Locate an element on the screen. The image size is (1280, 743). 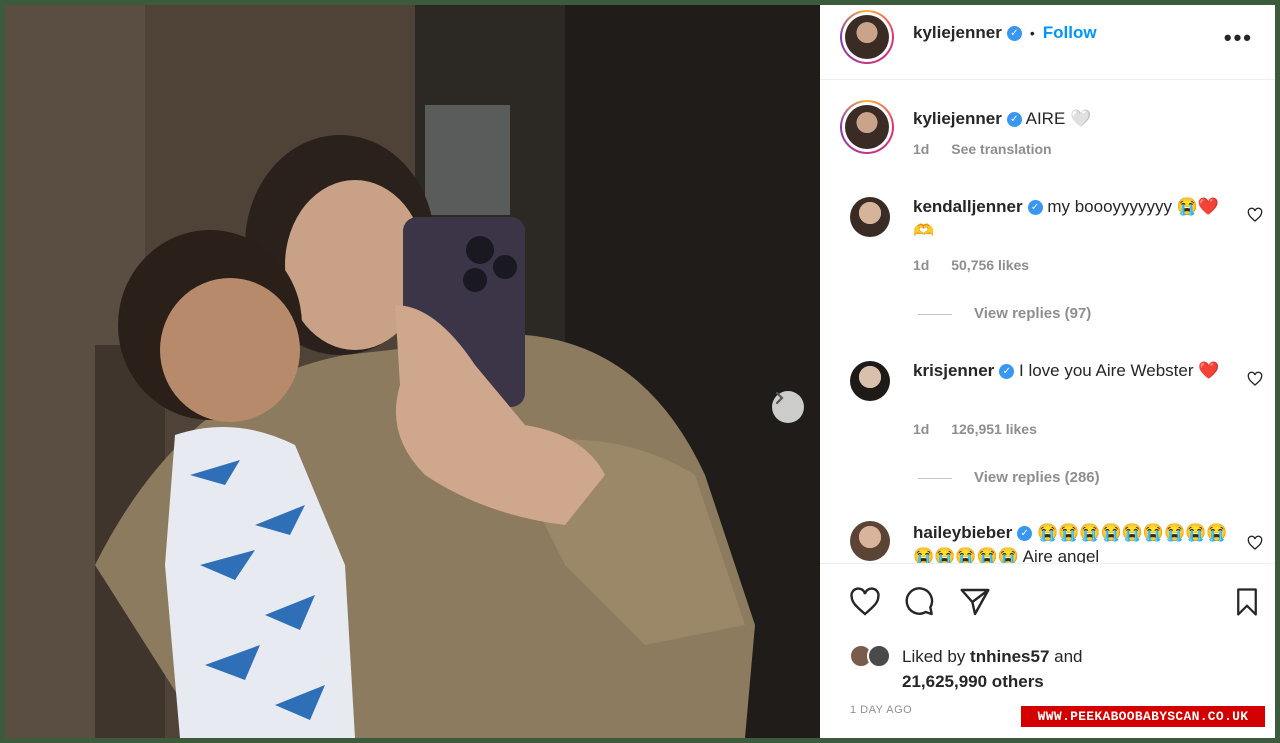
comment-text: krisjenner ✓ I love you Aire Webster ❤️ is located at coordinates (1073, 371).